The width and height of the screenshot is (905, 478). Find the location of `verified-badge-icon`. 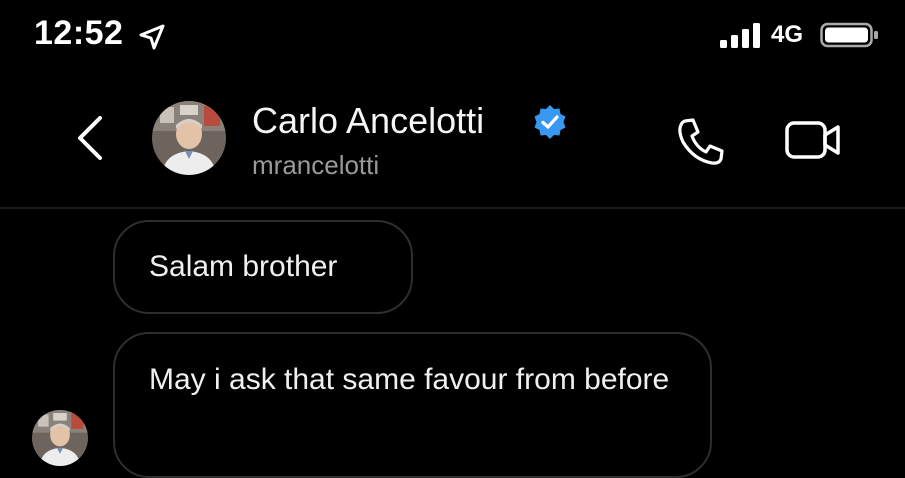

verified-badge-icon is located at coordinates (550, 122).